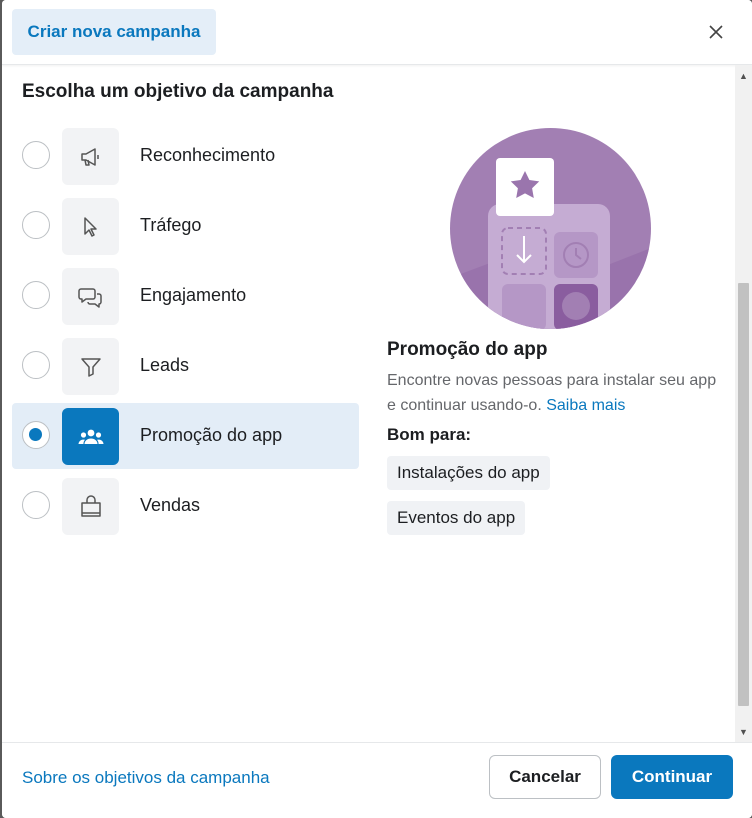 This screenshot has width=752, height=818. Describe the element at coordinates (429, 434) in the screenshot. I see `good-for-label: Bom para:` at that location.